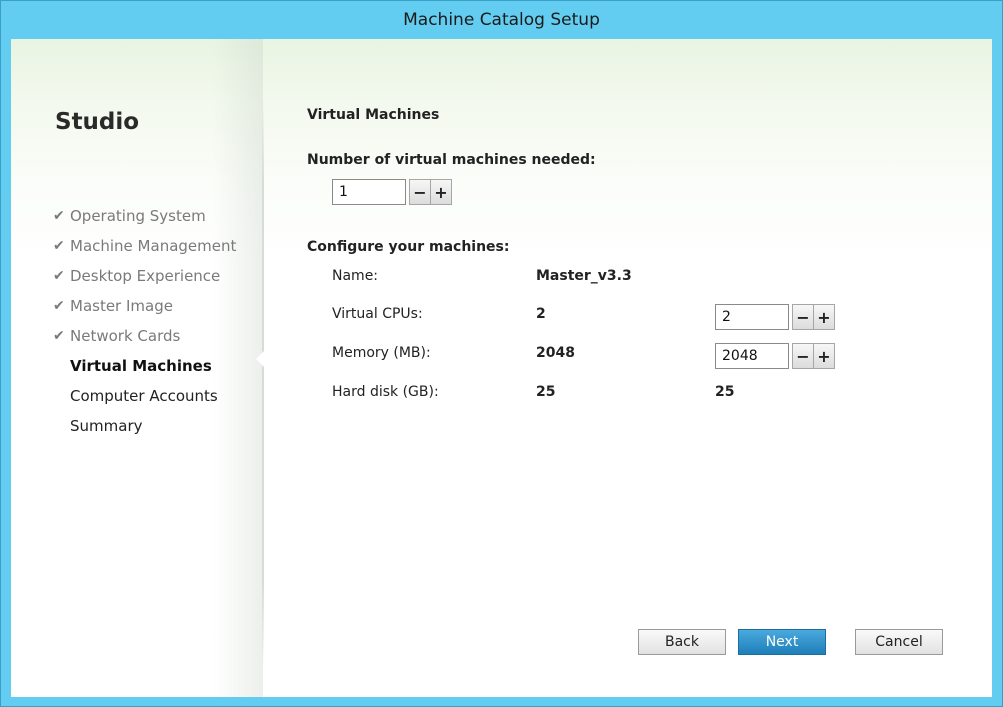  Describe the element at coordinates (541, 314) in the screenshot. I see `cpus-value: 2` at that location.